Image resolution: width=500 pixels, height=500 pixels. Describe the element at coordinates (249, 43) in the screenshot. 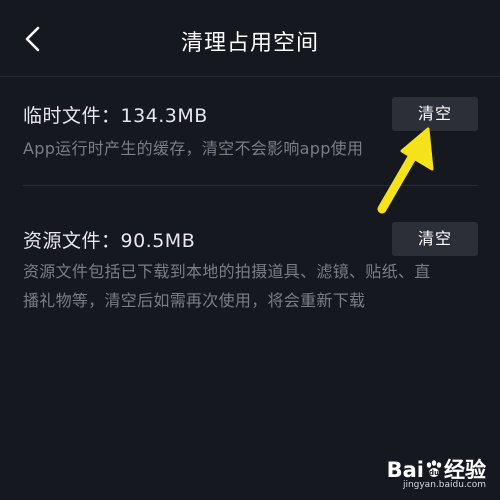

I see `page-title: 清理占用空间` at that location.